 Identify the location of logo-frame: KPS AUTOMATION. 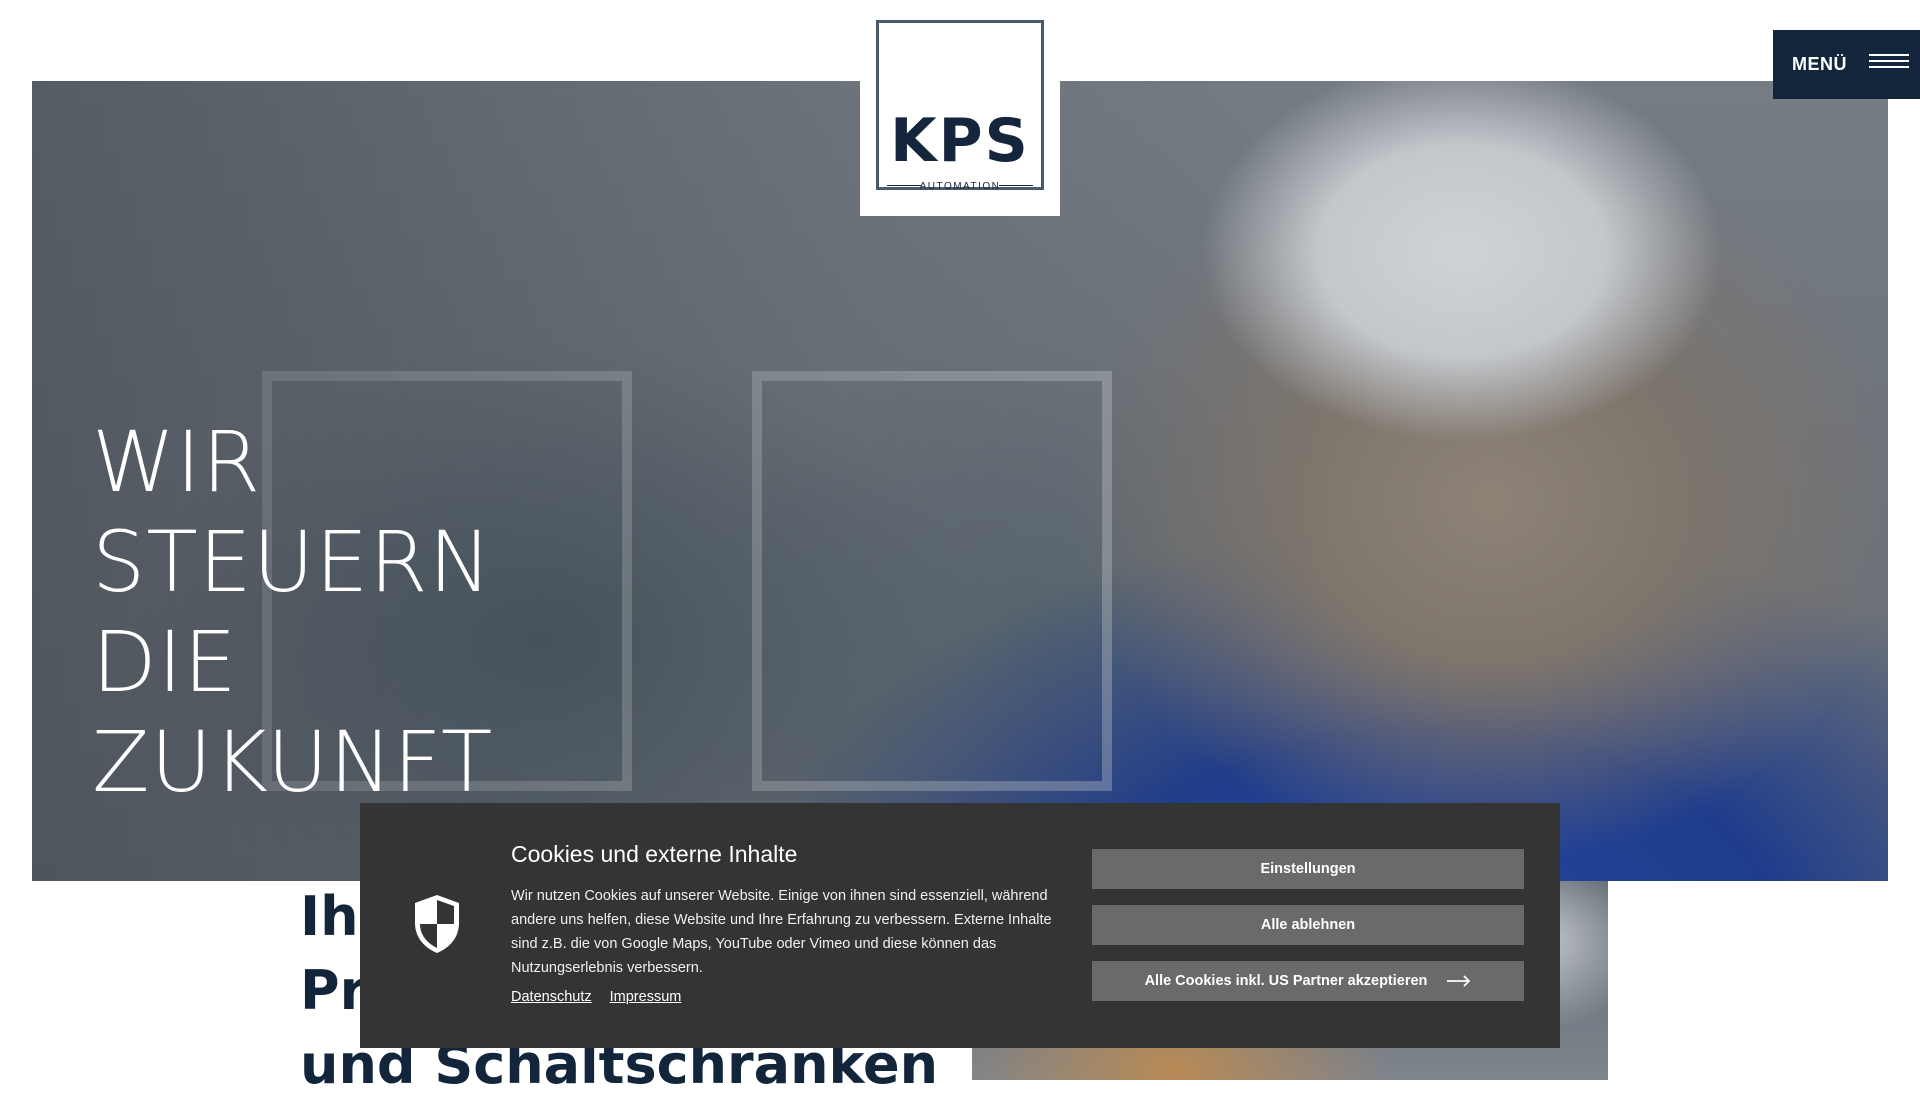
(960, 106).